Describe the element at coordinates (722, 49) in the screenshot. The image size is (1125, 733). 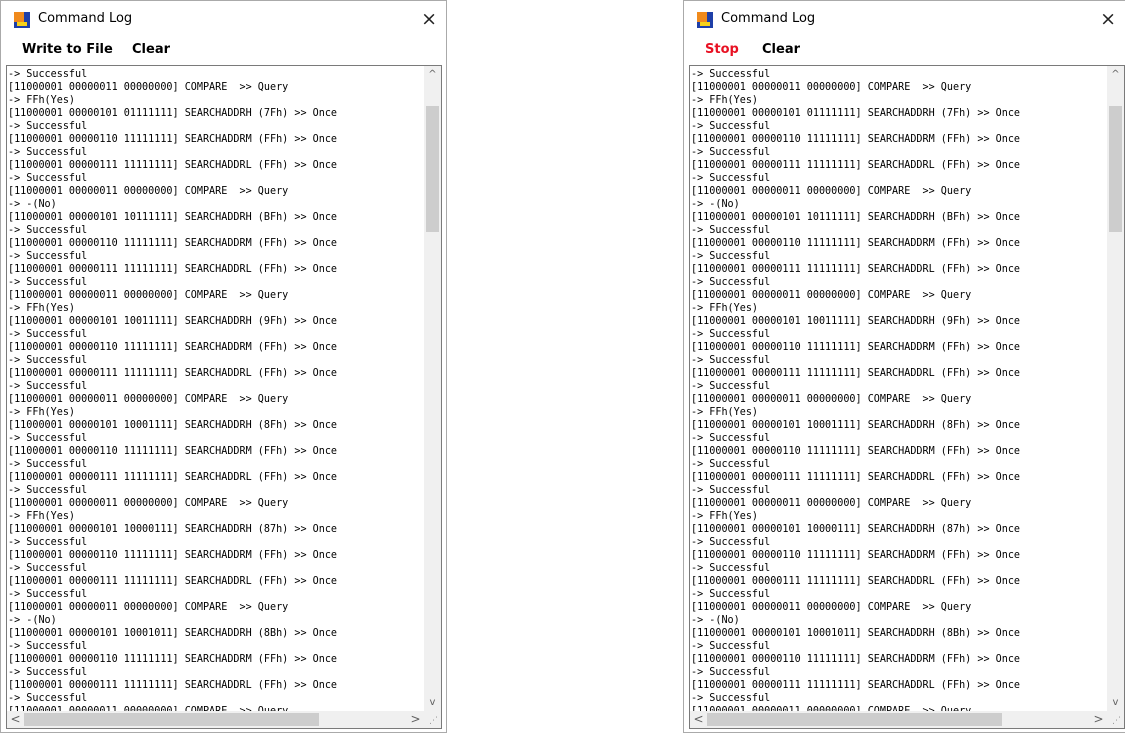
I see `stop-button: Stop` at that location.